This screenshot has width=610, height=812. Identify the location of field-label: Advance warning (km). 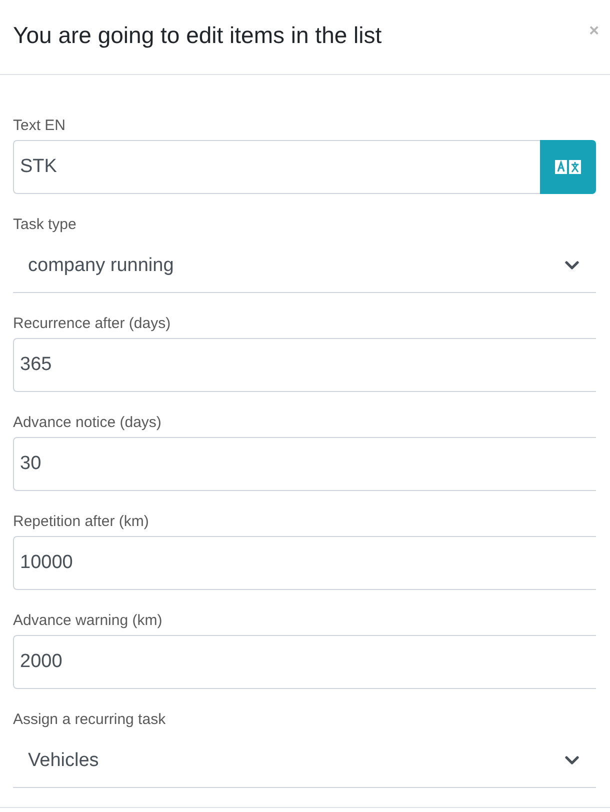
(88, 621).